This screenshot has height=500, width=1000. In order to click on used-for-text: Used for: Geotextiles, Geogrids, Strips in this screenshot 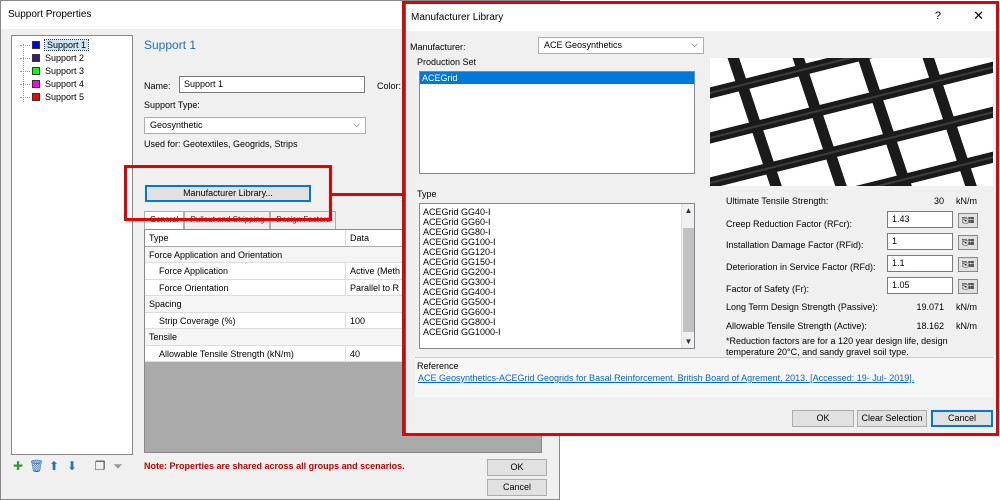, I will do `click(221, 144)`.